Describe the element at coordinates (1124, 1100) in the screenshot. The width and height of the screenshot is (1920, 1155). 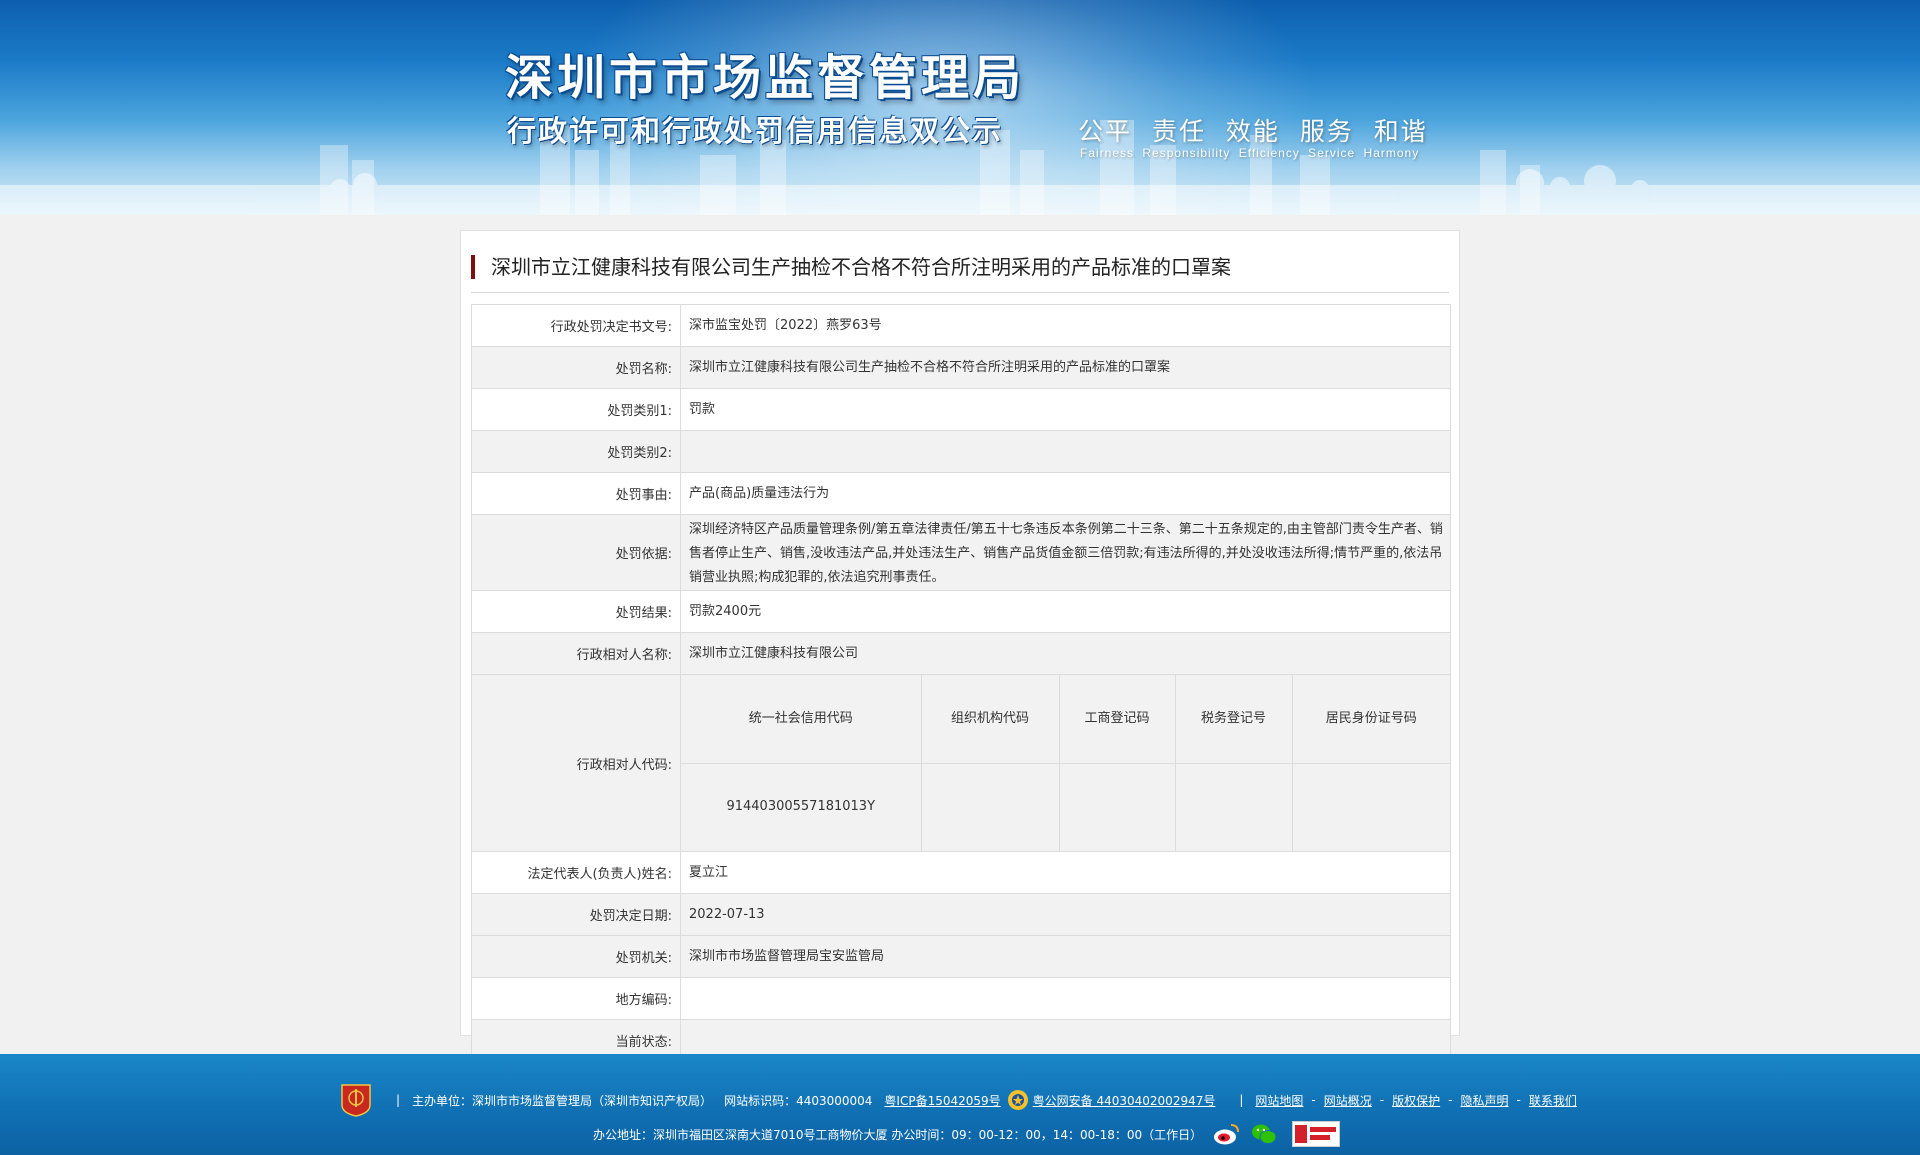
I see `police-record-link: 粤公网安备 44030402002947号` at that location.